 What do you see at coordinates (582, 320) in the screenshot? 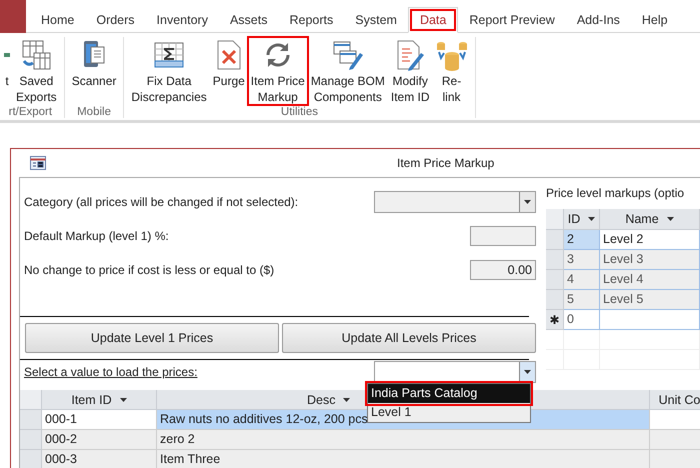
I see `table-cell: 0` at bounding box center [582, 320].